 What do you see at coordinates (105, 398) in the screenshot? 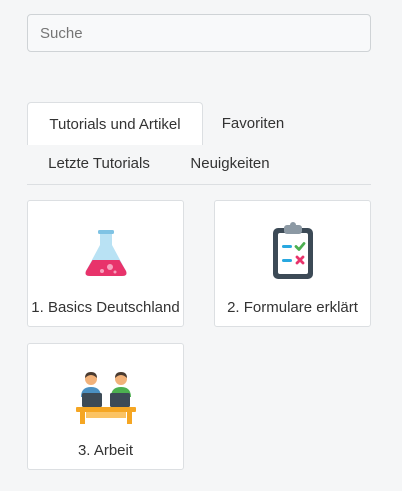
I see `people-at-desk-icon` at bounding box center [105, 398].